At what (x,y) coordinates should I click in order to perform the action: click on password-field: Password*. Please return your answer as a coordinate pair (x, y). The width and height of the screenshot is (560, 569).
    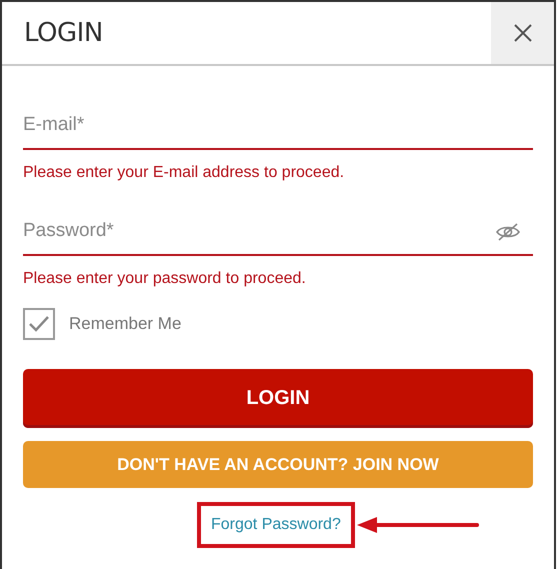
    Looking at the image, I should click on (278, 232).